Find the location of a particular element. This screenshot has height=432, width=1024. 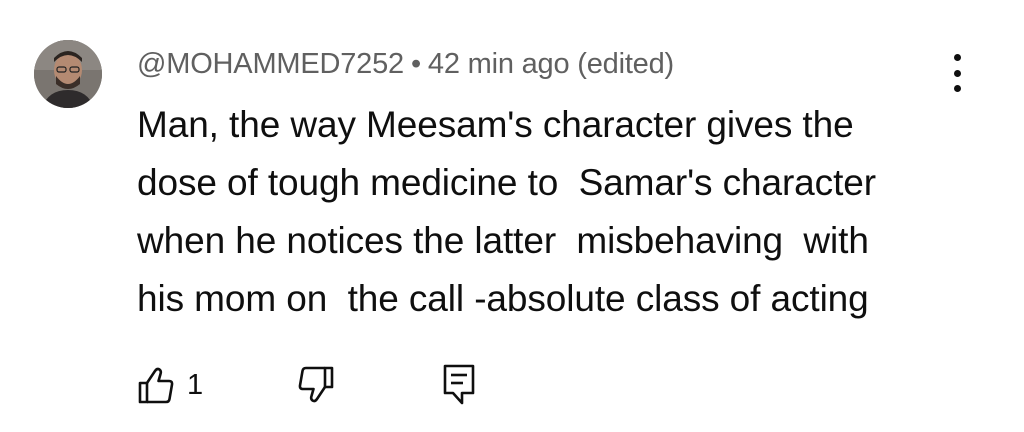

thumbs-up-icon is located at coordinates (156, 385).